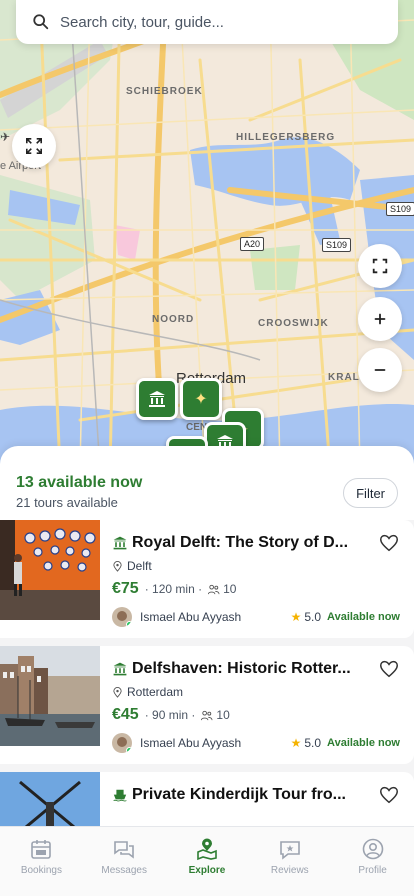  Describe the element at coordinates (155, 692) in the screenshot. I see `tour-location: Rotterdam` at that location.